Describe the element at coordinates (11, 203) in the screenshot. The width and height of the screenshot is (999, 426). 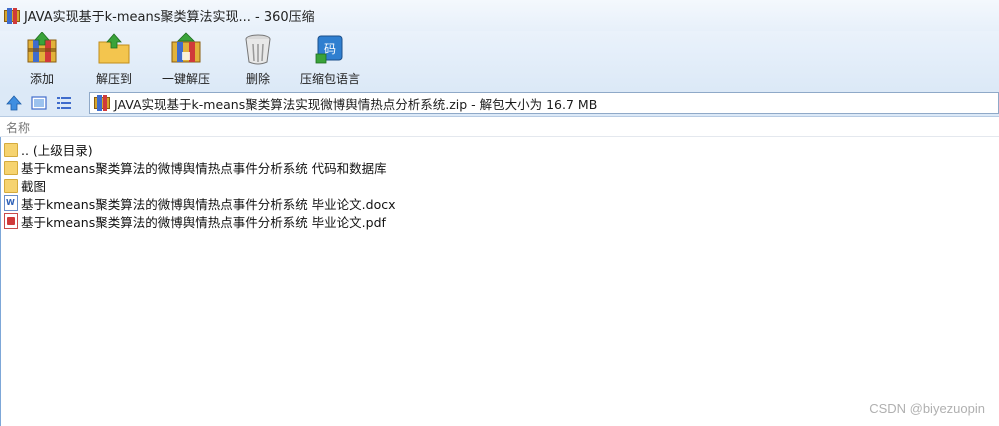
I see `word-document-icon` at that location.